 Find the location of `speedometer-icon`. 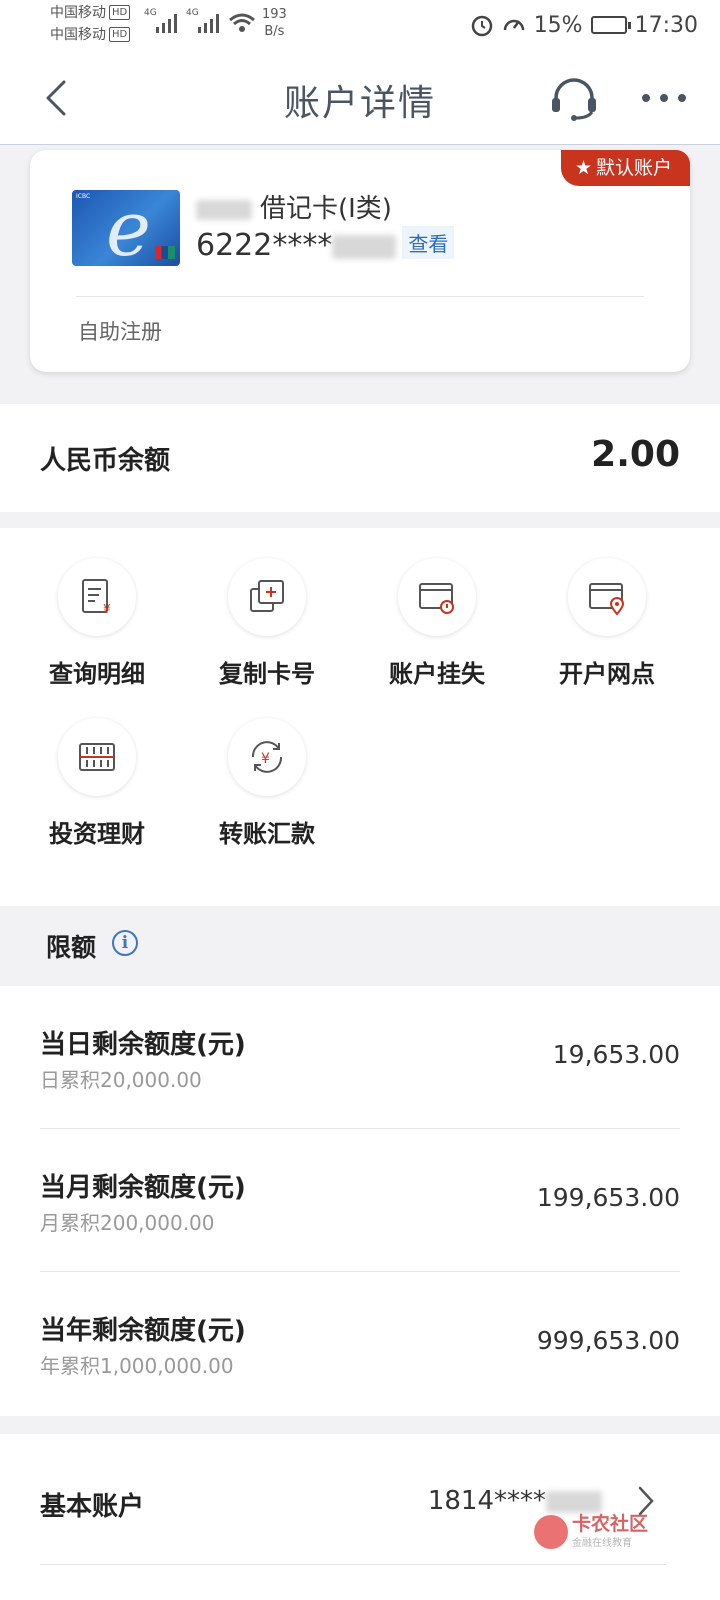

speedometer-icon is located at coordinates (513, 25).